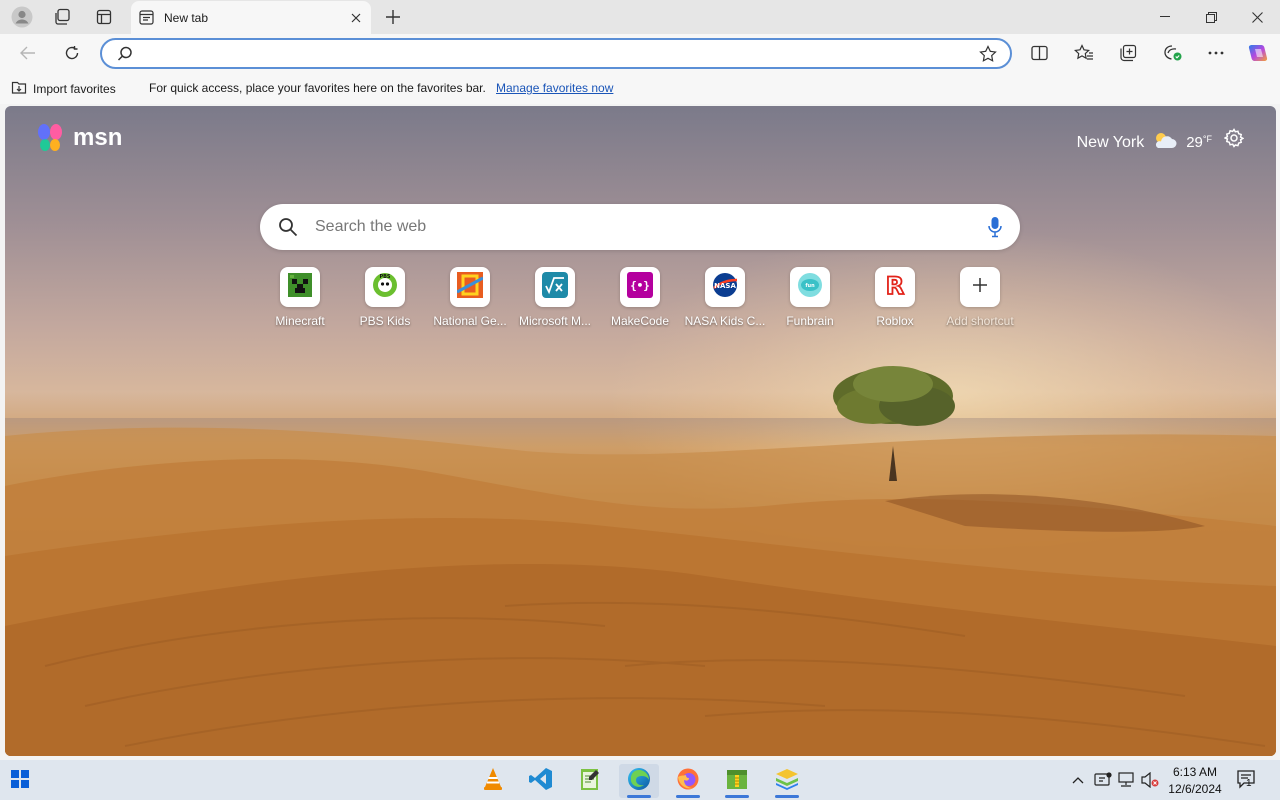 The image size is (1280, 800). What do you see at coordinates (810, 297) in the screenshot?
I see `shortcut-funbrain: fun Funbrain` at bounding box center [810, 297].